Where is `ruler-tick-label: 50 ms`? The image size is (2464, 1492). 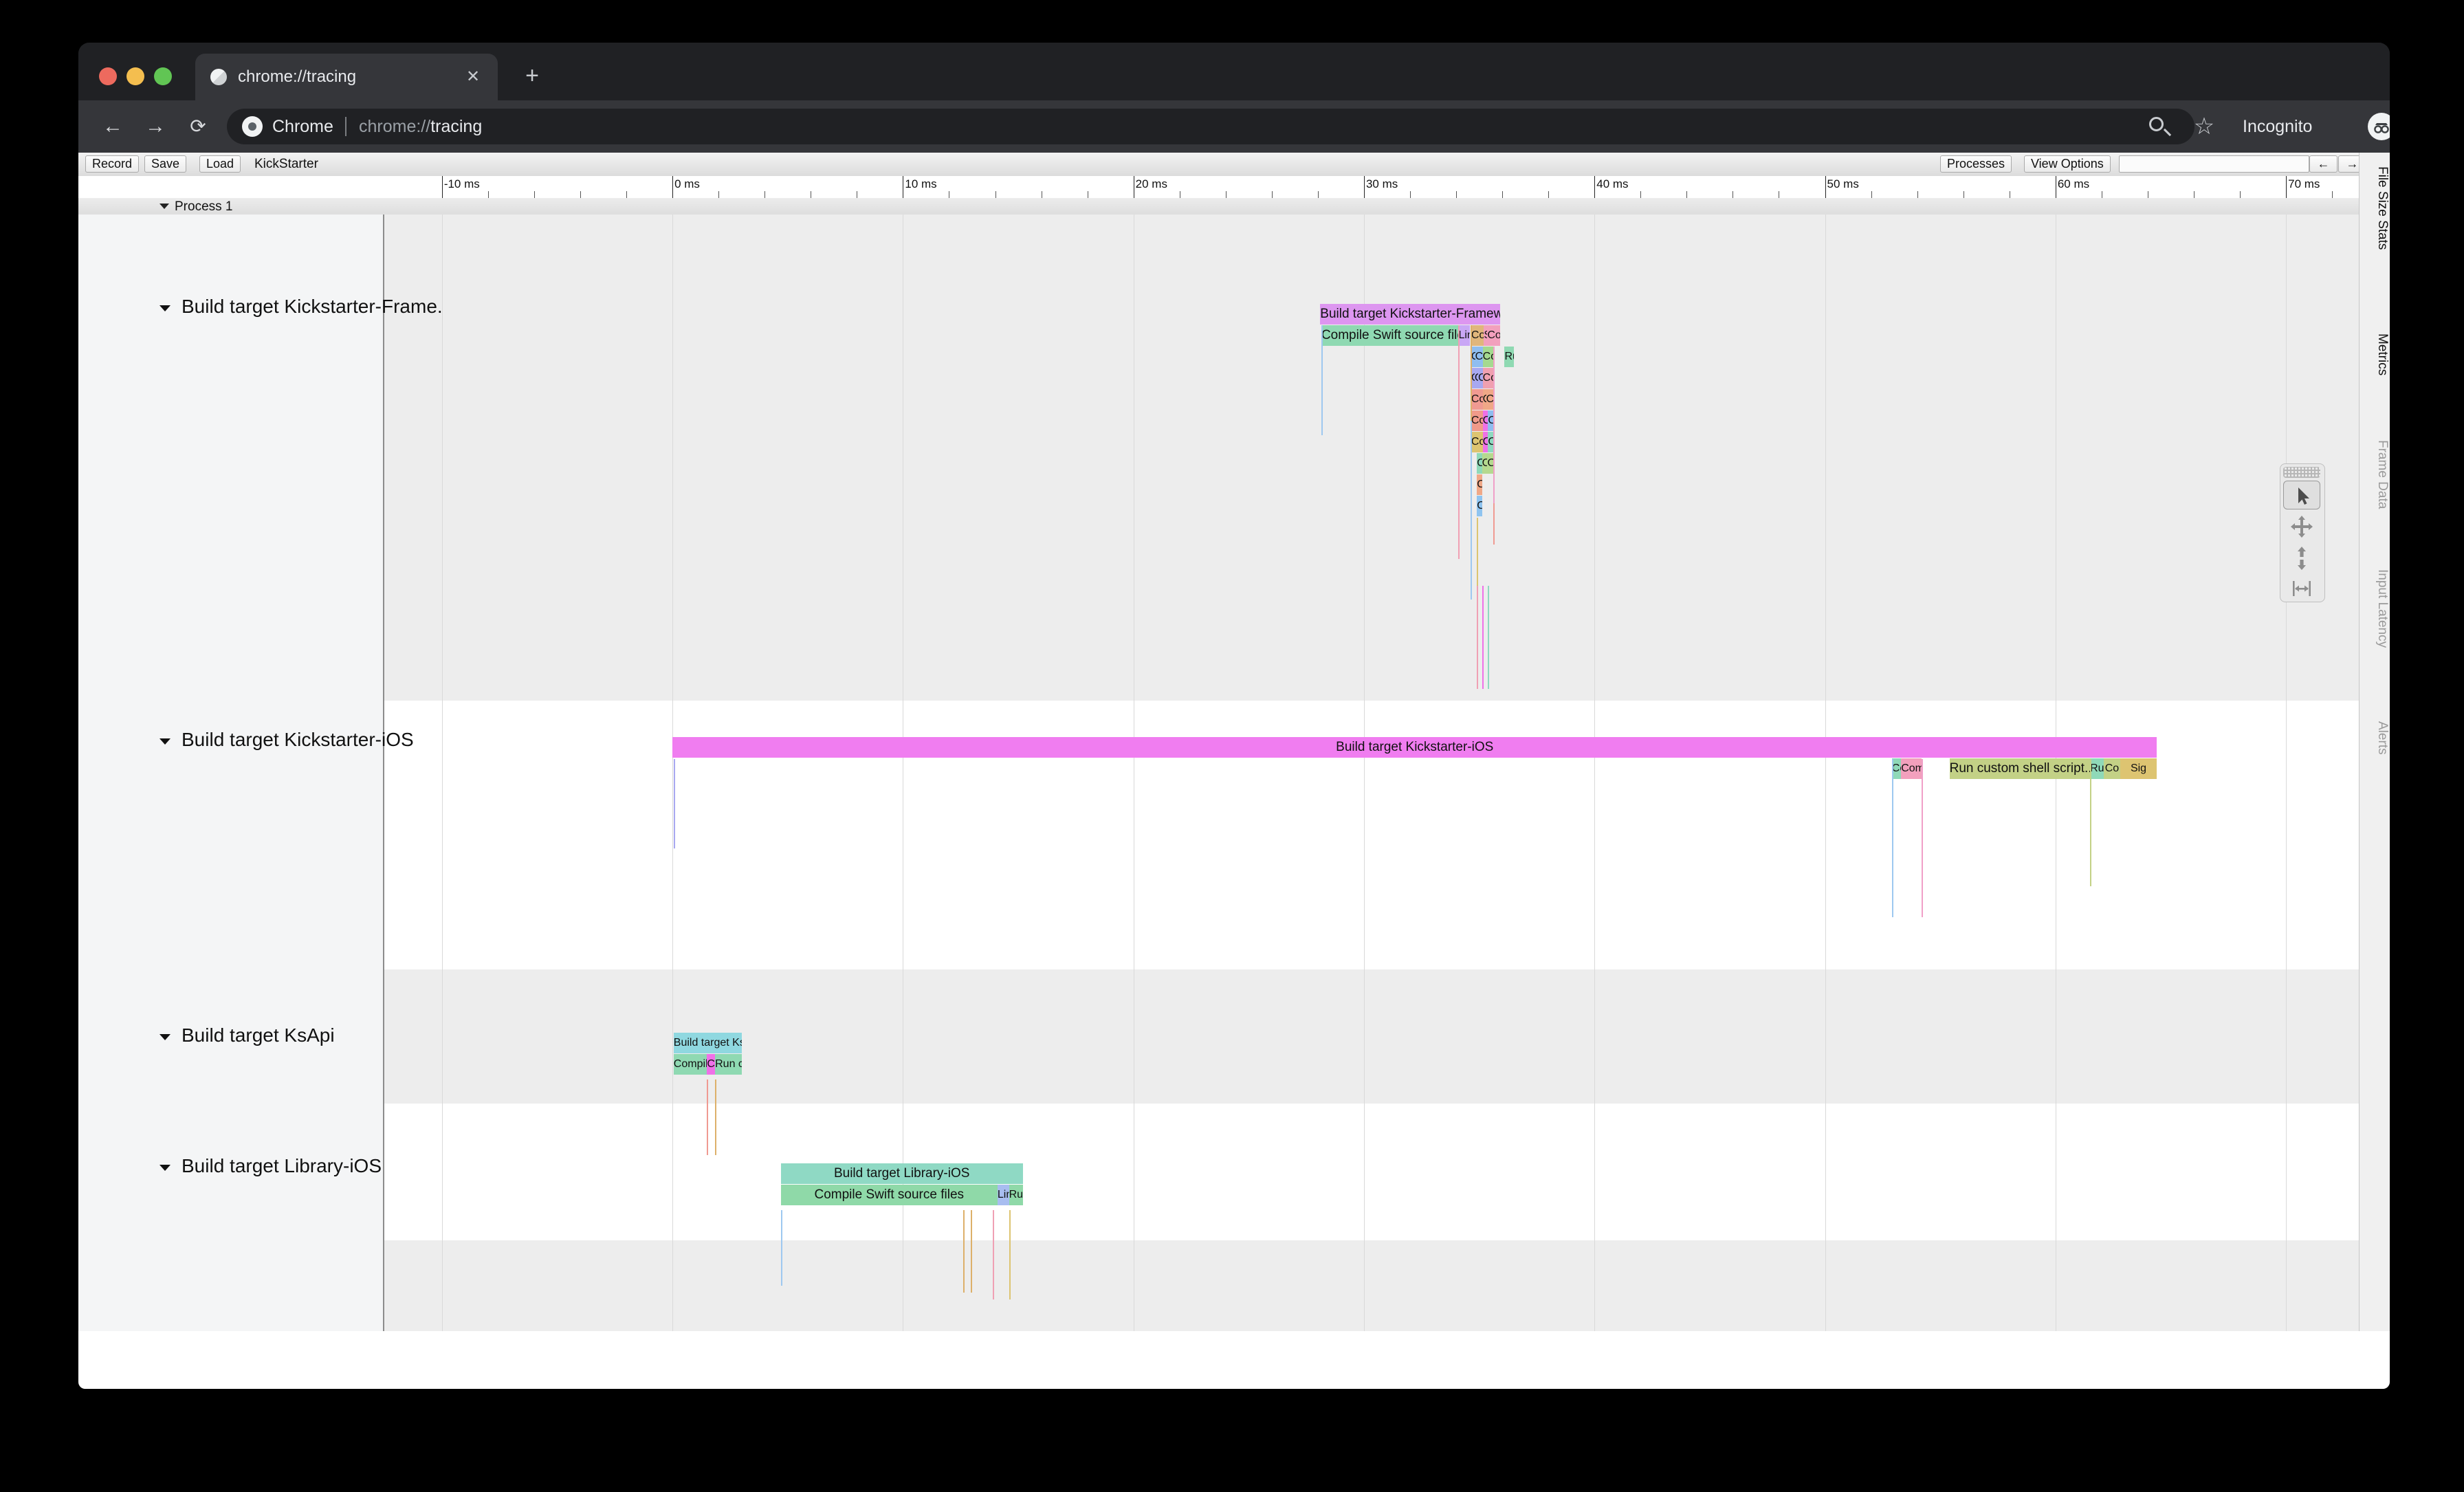
ruler-tick-label: 50 ms is located at coordinates (1843, 183).